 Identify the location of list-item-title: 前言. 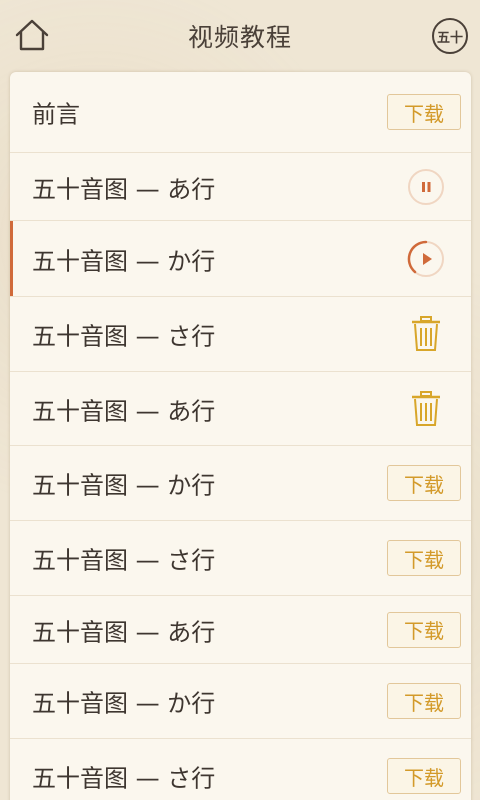
(56, 114).